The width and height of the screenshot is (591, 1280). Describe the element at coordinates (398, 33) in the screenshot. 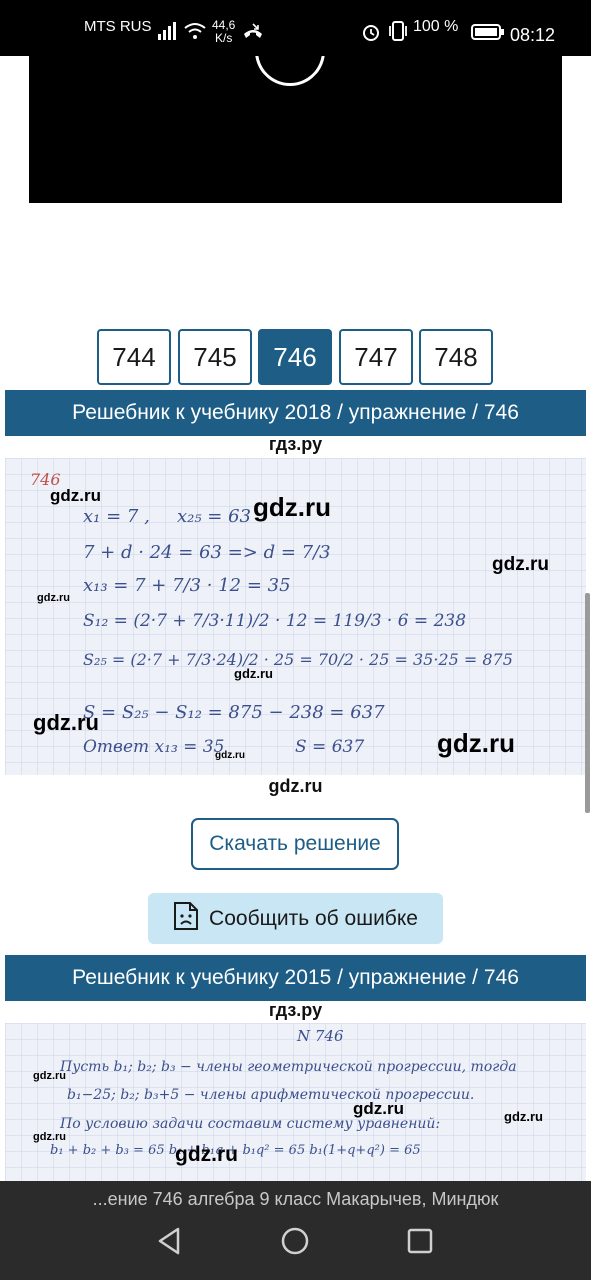

I see `vibrate-icon` at that location.